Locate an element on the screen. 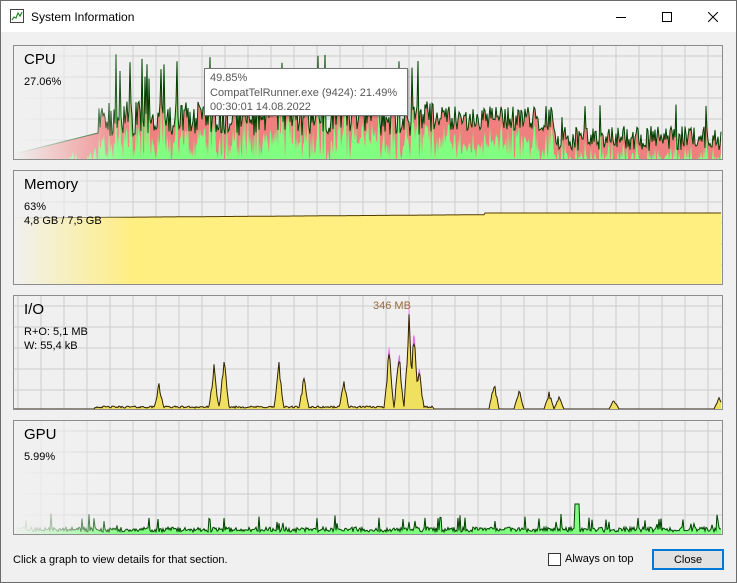 The height and width of the screenshot is (583, 737). always-on-top-toggle: Always on top is located at coordinates (590, 559).